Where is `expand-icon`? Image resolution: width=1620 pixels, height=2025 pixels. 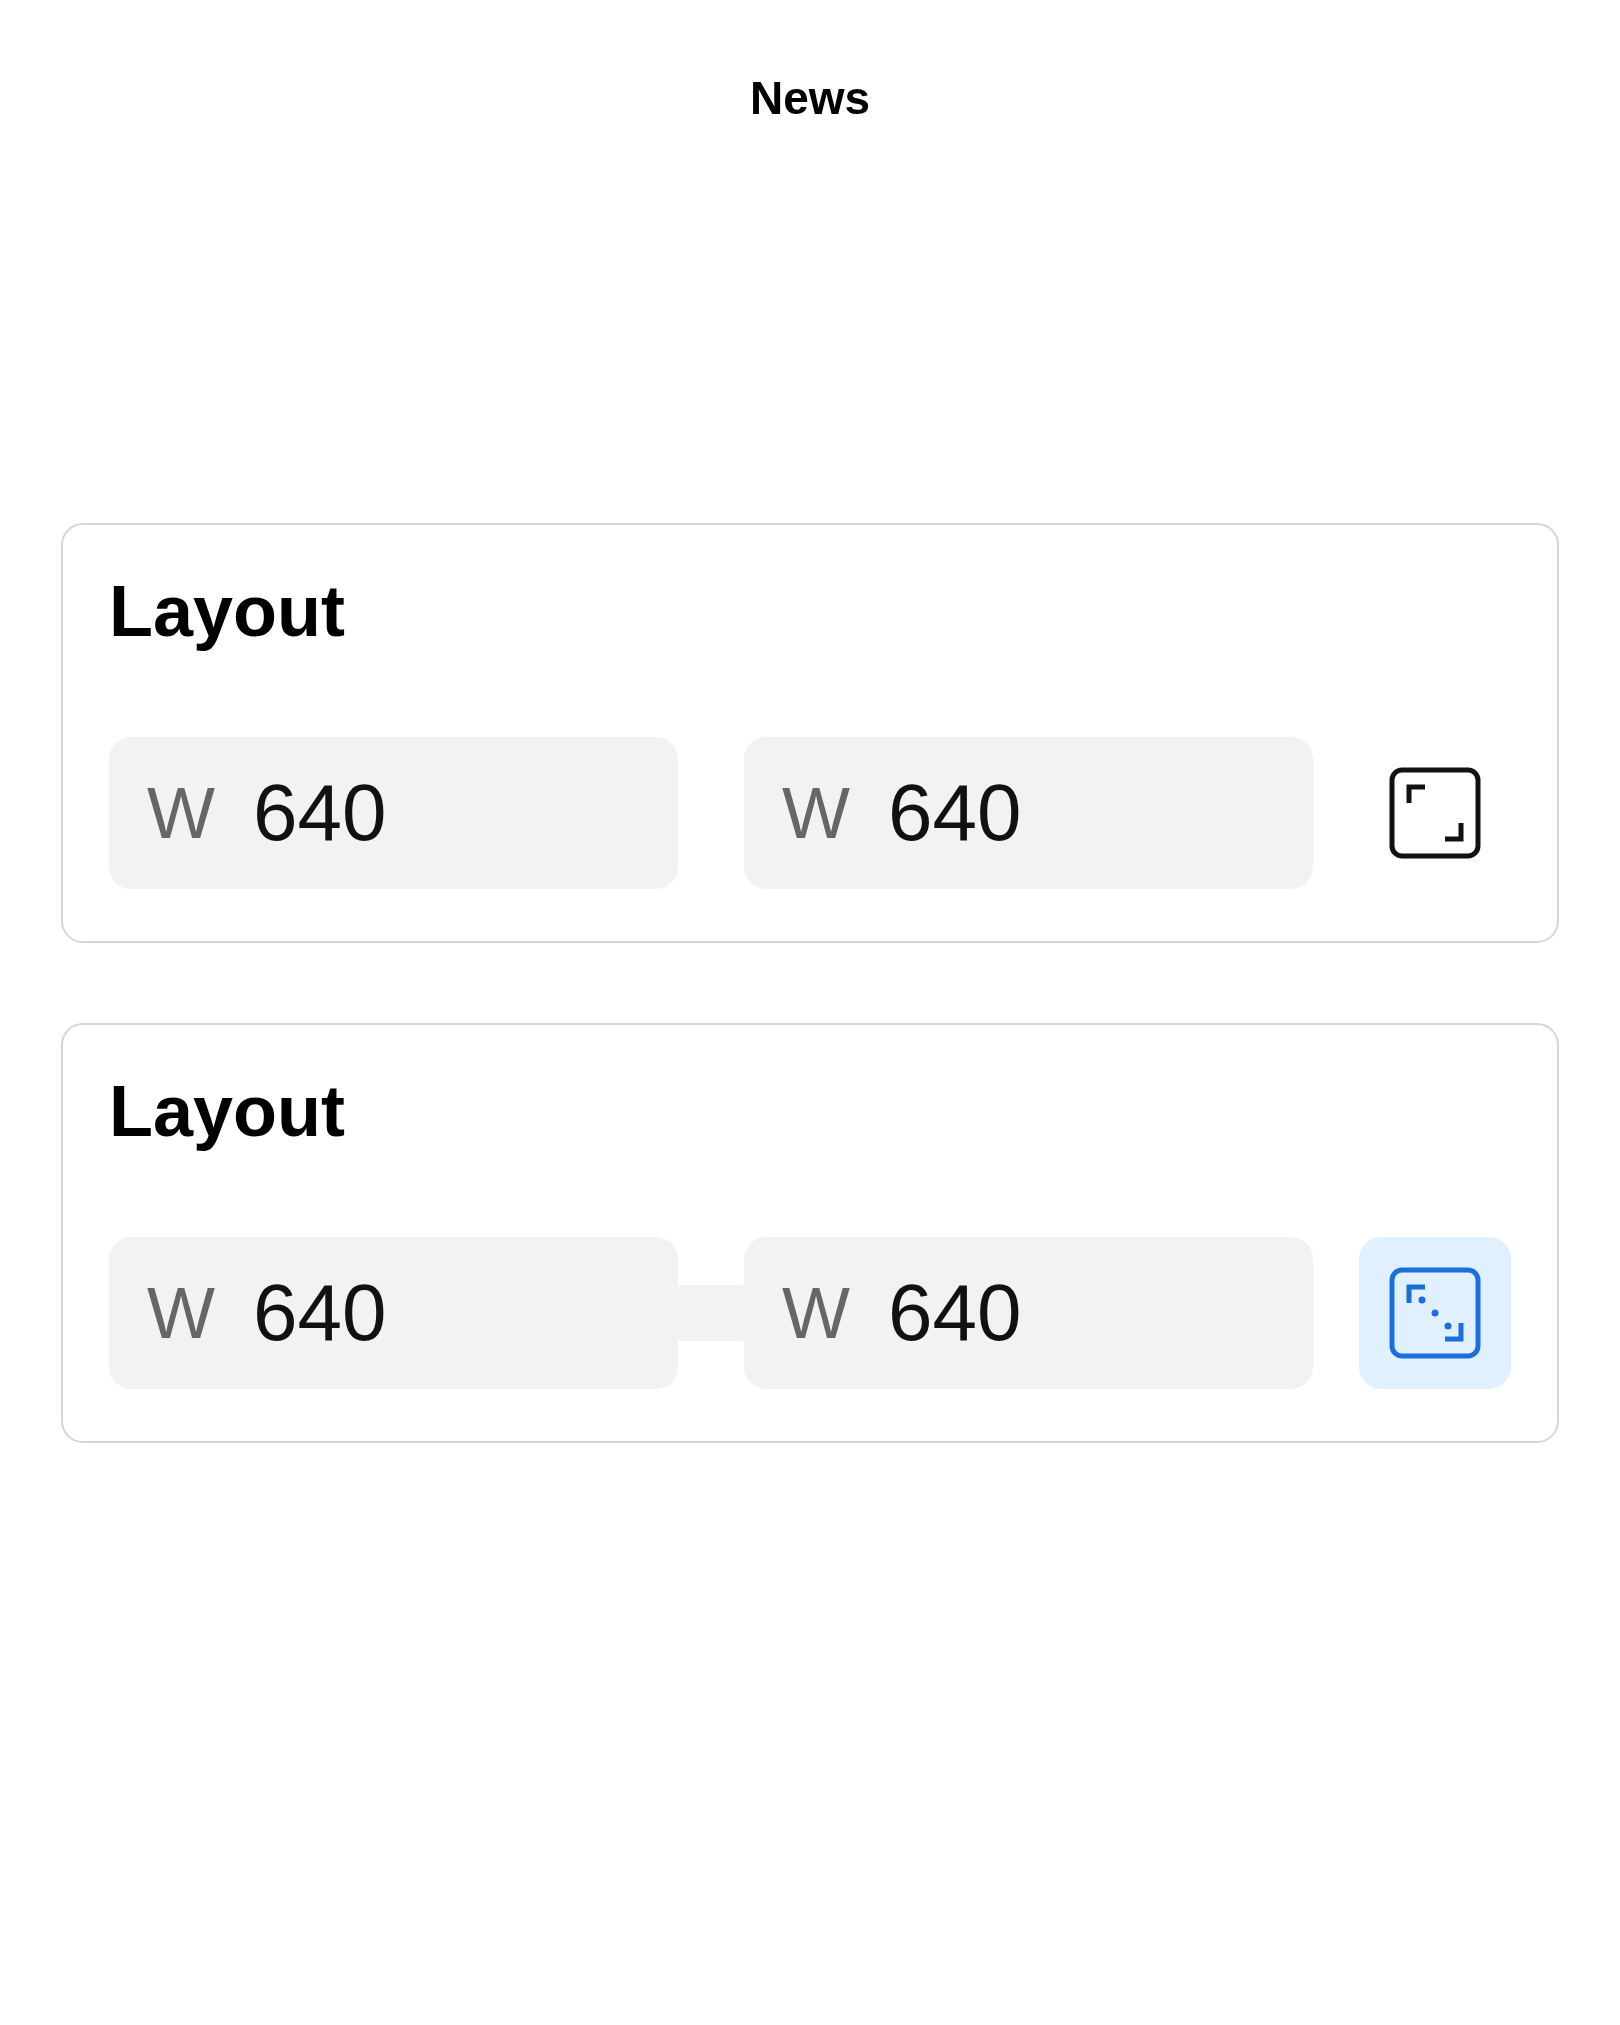
expand-icon is located at coordinates (1435, 813).